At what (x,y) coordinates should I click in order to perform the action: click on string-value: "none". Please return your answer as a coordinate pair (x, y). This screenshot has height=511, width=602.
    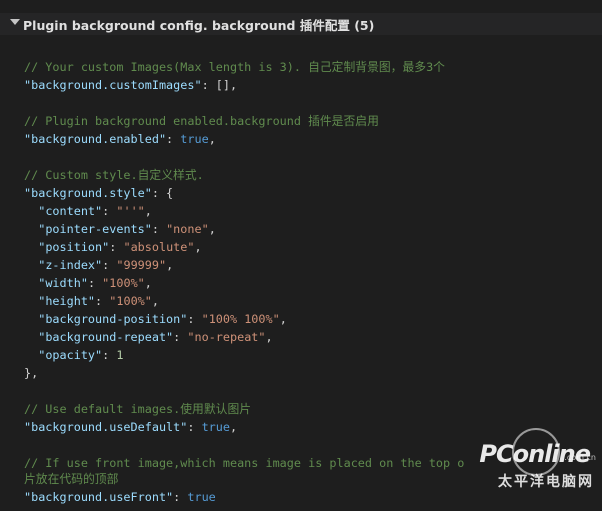
    Looking at the image, I should click on (187, 229).